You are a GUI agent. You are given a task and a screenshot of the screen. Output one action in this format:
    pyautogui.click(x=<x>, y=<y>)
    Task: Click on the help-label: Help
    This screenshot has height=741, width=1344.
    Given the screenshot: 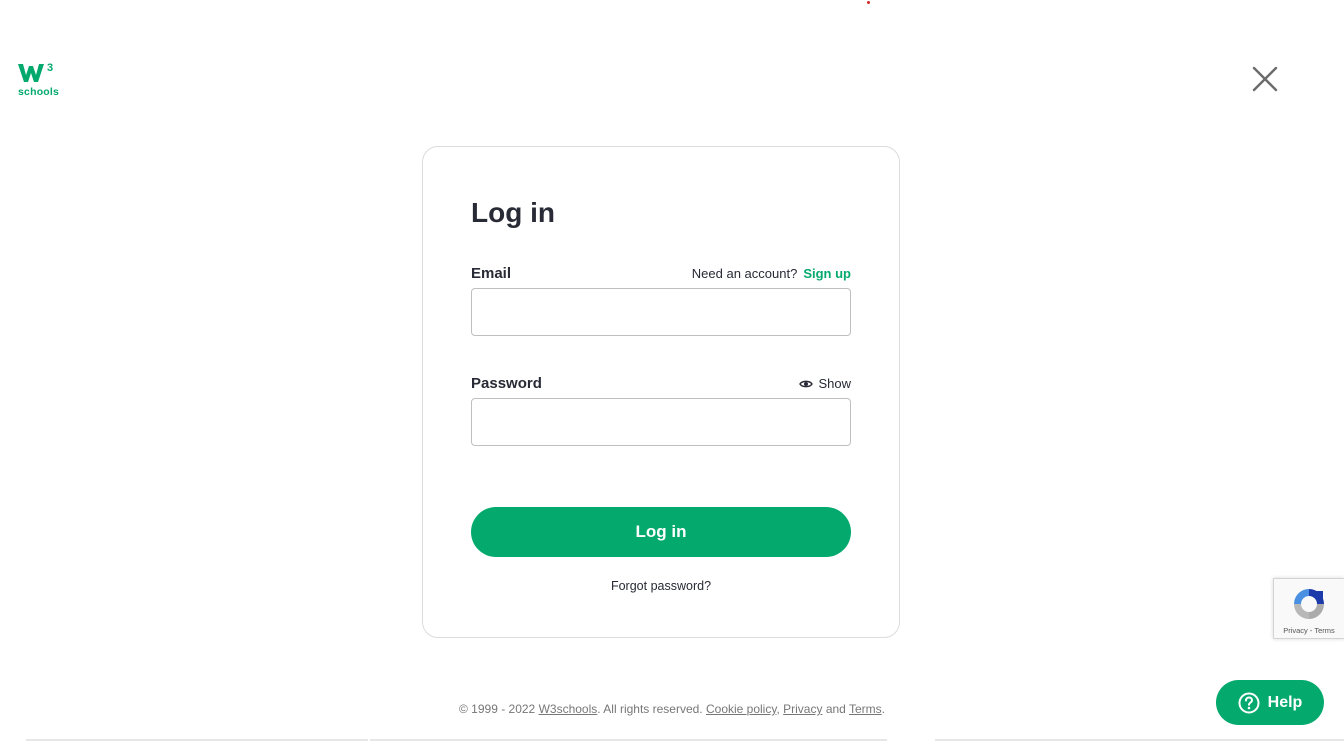 What is the action you would take?
    pyautogui.click(x=1285, y=702)
    